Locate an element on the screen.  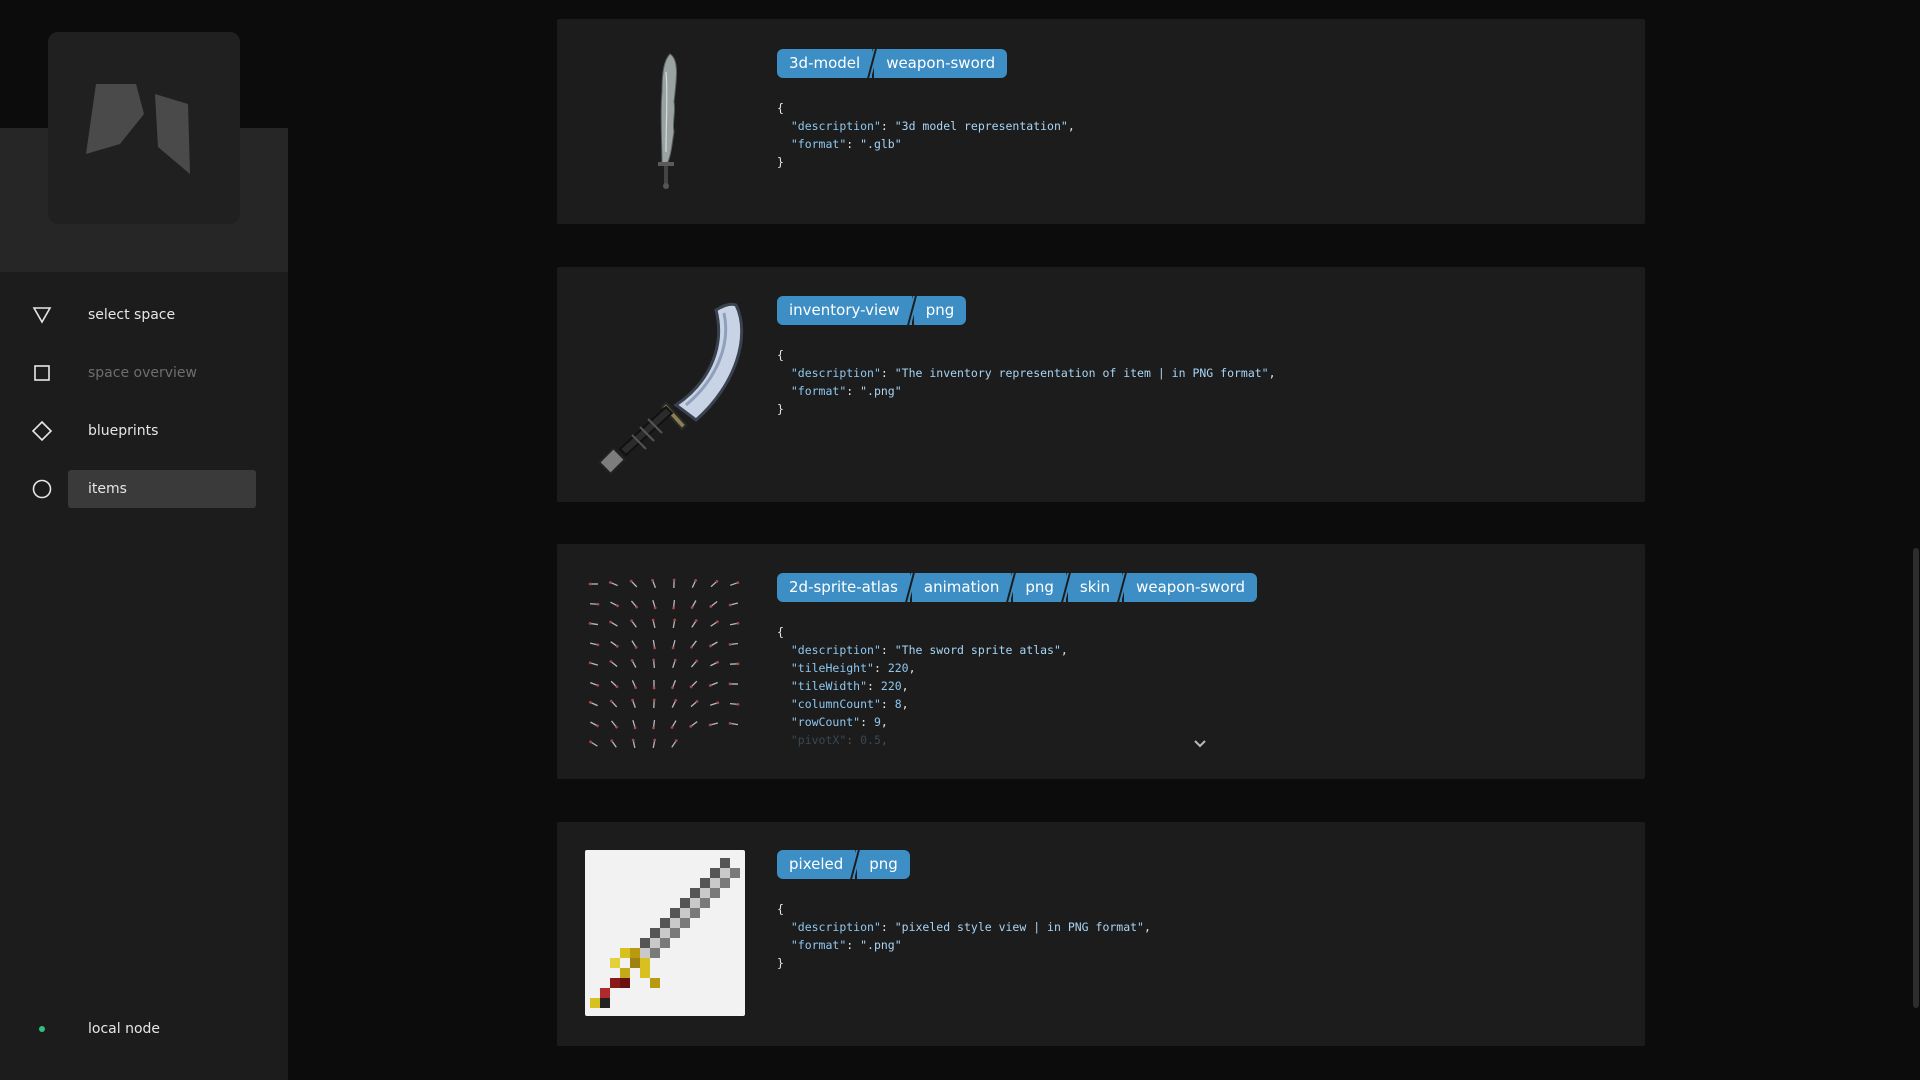
tag: 2d-sprite-atlas is located at coordinates (843, 587).